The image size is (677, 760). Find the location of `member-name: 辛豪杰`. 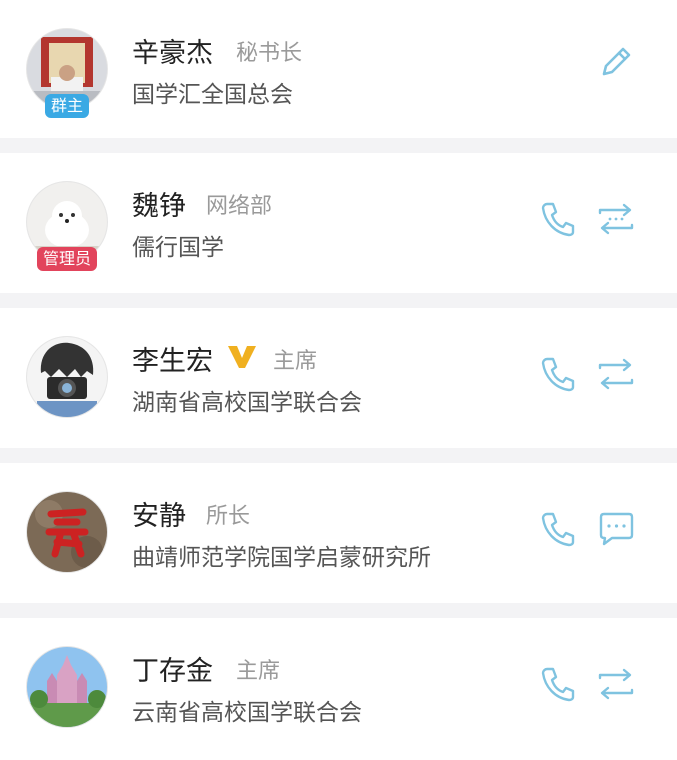

member-name: 辛豪杰 is located at coordinates (172, 53).